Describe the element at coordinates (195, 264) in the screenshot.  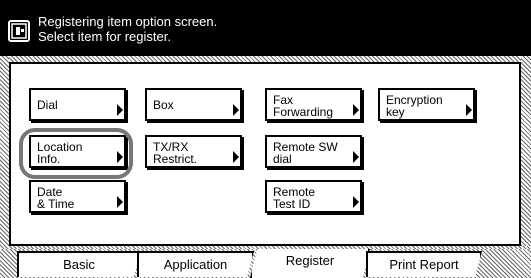
I see `tab-application: Application` at that location.